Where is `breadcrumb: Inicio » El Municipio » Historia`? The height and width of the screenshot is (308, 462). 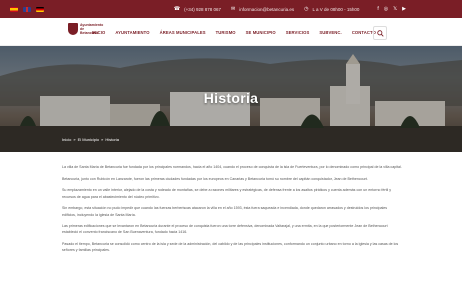
breadcrumb: Inicio » El Municipio » Historia is located at coordinates (90, 139).